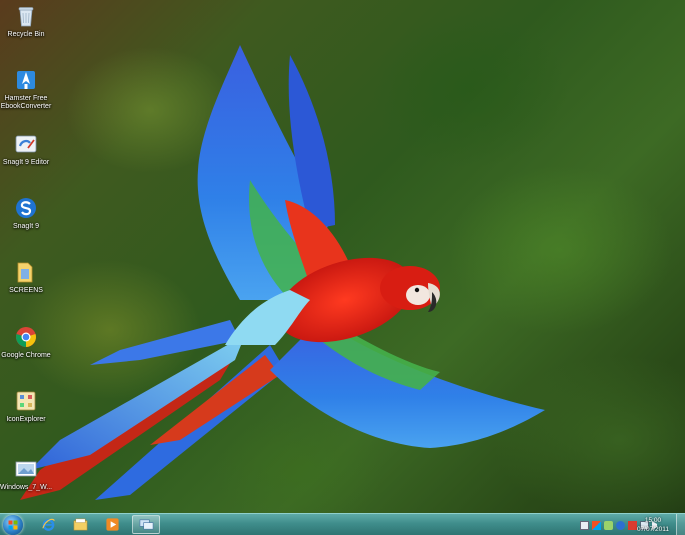 The height and width of the screenshot is (535, 685). I want to click on desktop-icon-iconexplorer: IconExplorer, so click(26, 406).